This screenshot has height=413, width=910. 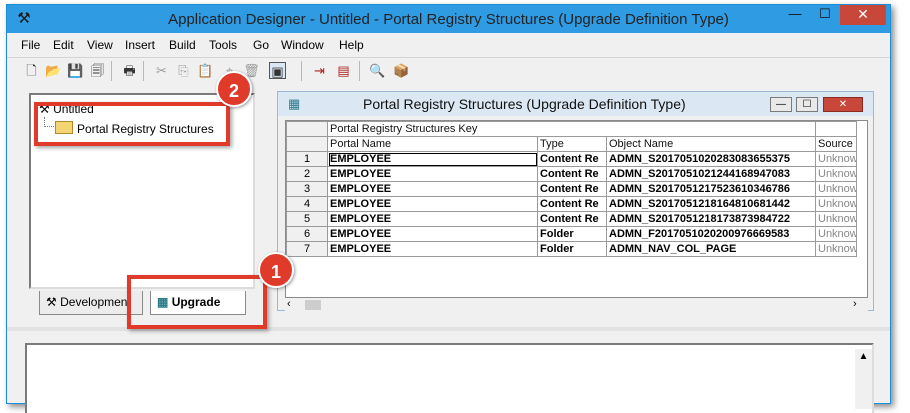 I want to click on object-name-cell: ADMN_S201705121816481068144​2, so click(x=711, y=204).